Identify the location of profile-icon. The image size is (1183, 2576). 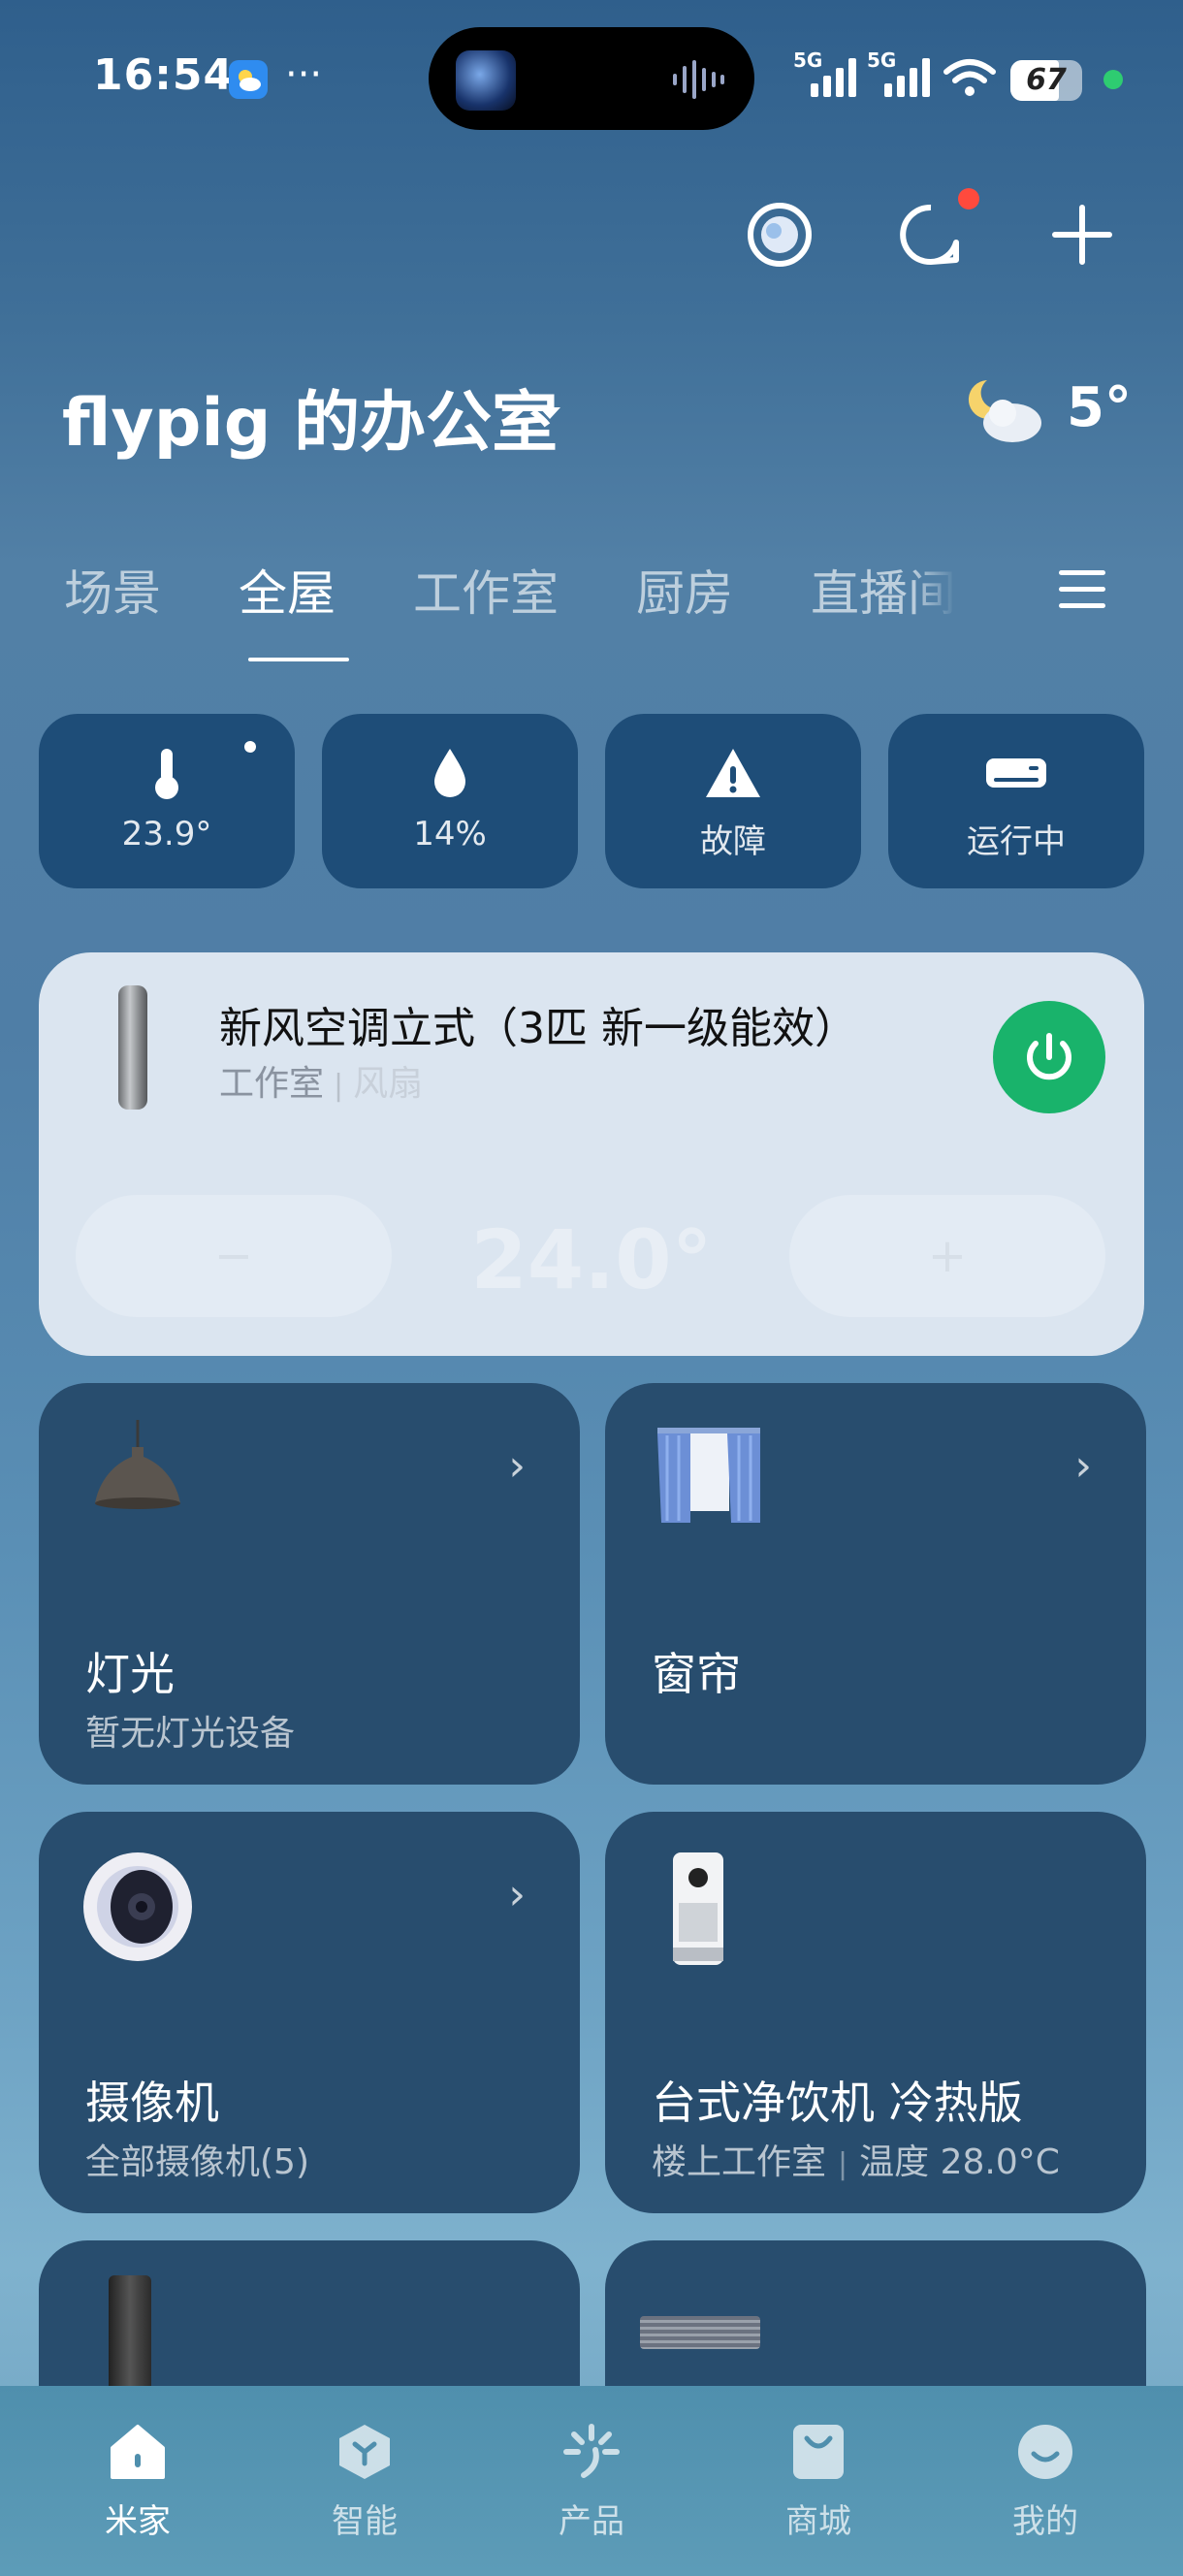
(1045, 2452).